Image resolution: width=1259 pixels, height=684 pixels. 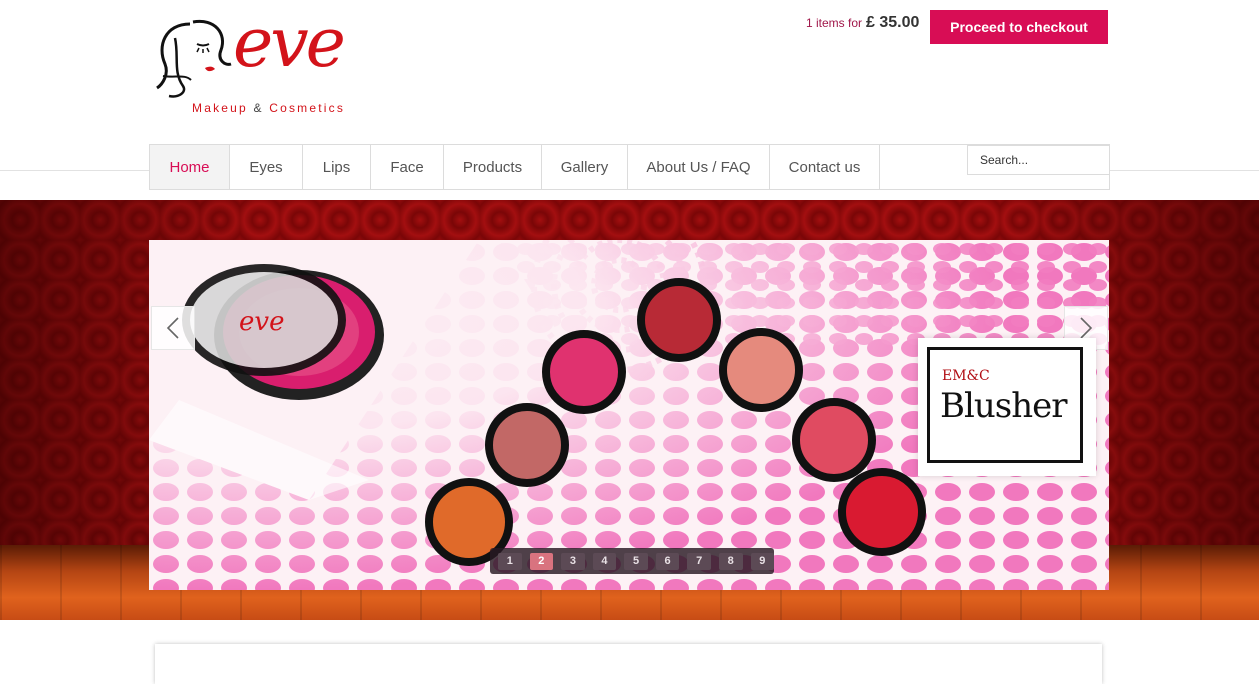 I want to click on blusher-title: Blusher, so click(x=1003, y=406).